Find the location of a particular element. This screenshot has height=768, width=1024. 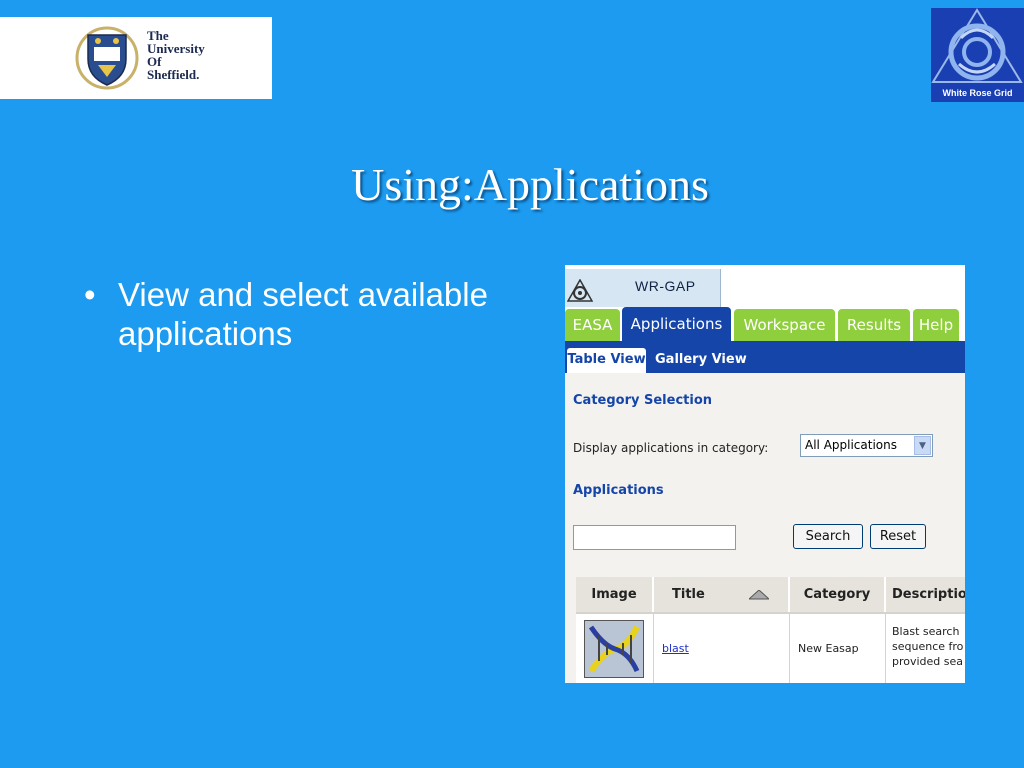

slide-title: Using:Applications is located at coordinates (530, 184).